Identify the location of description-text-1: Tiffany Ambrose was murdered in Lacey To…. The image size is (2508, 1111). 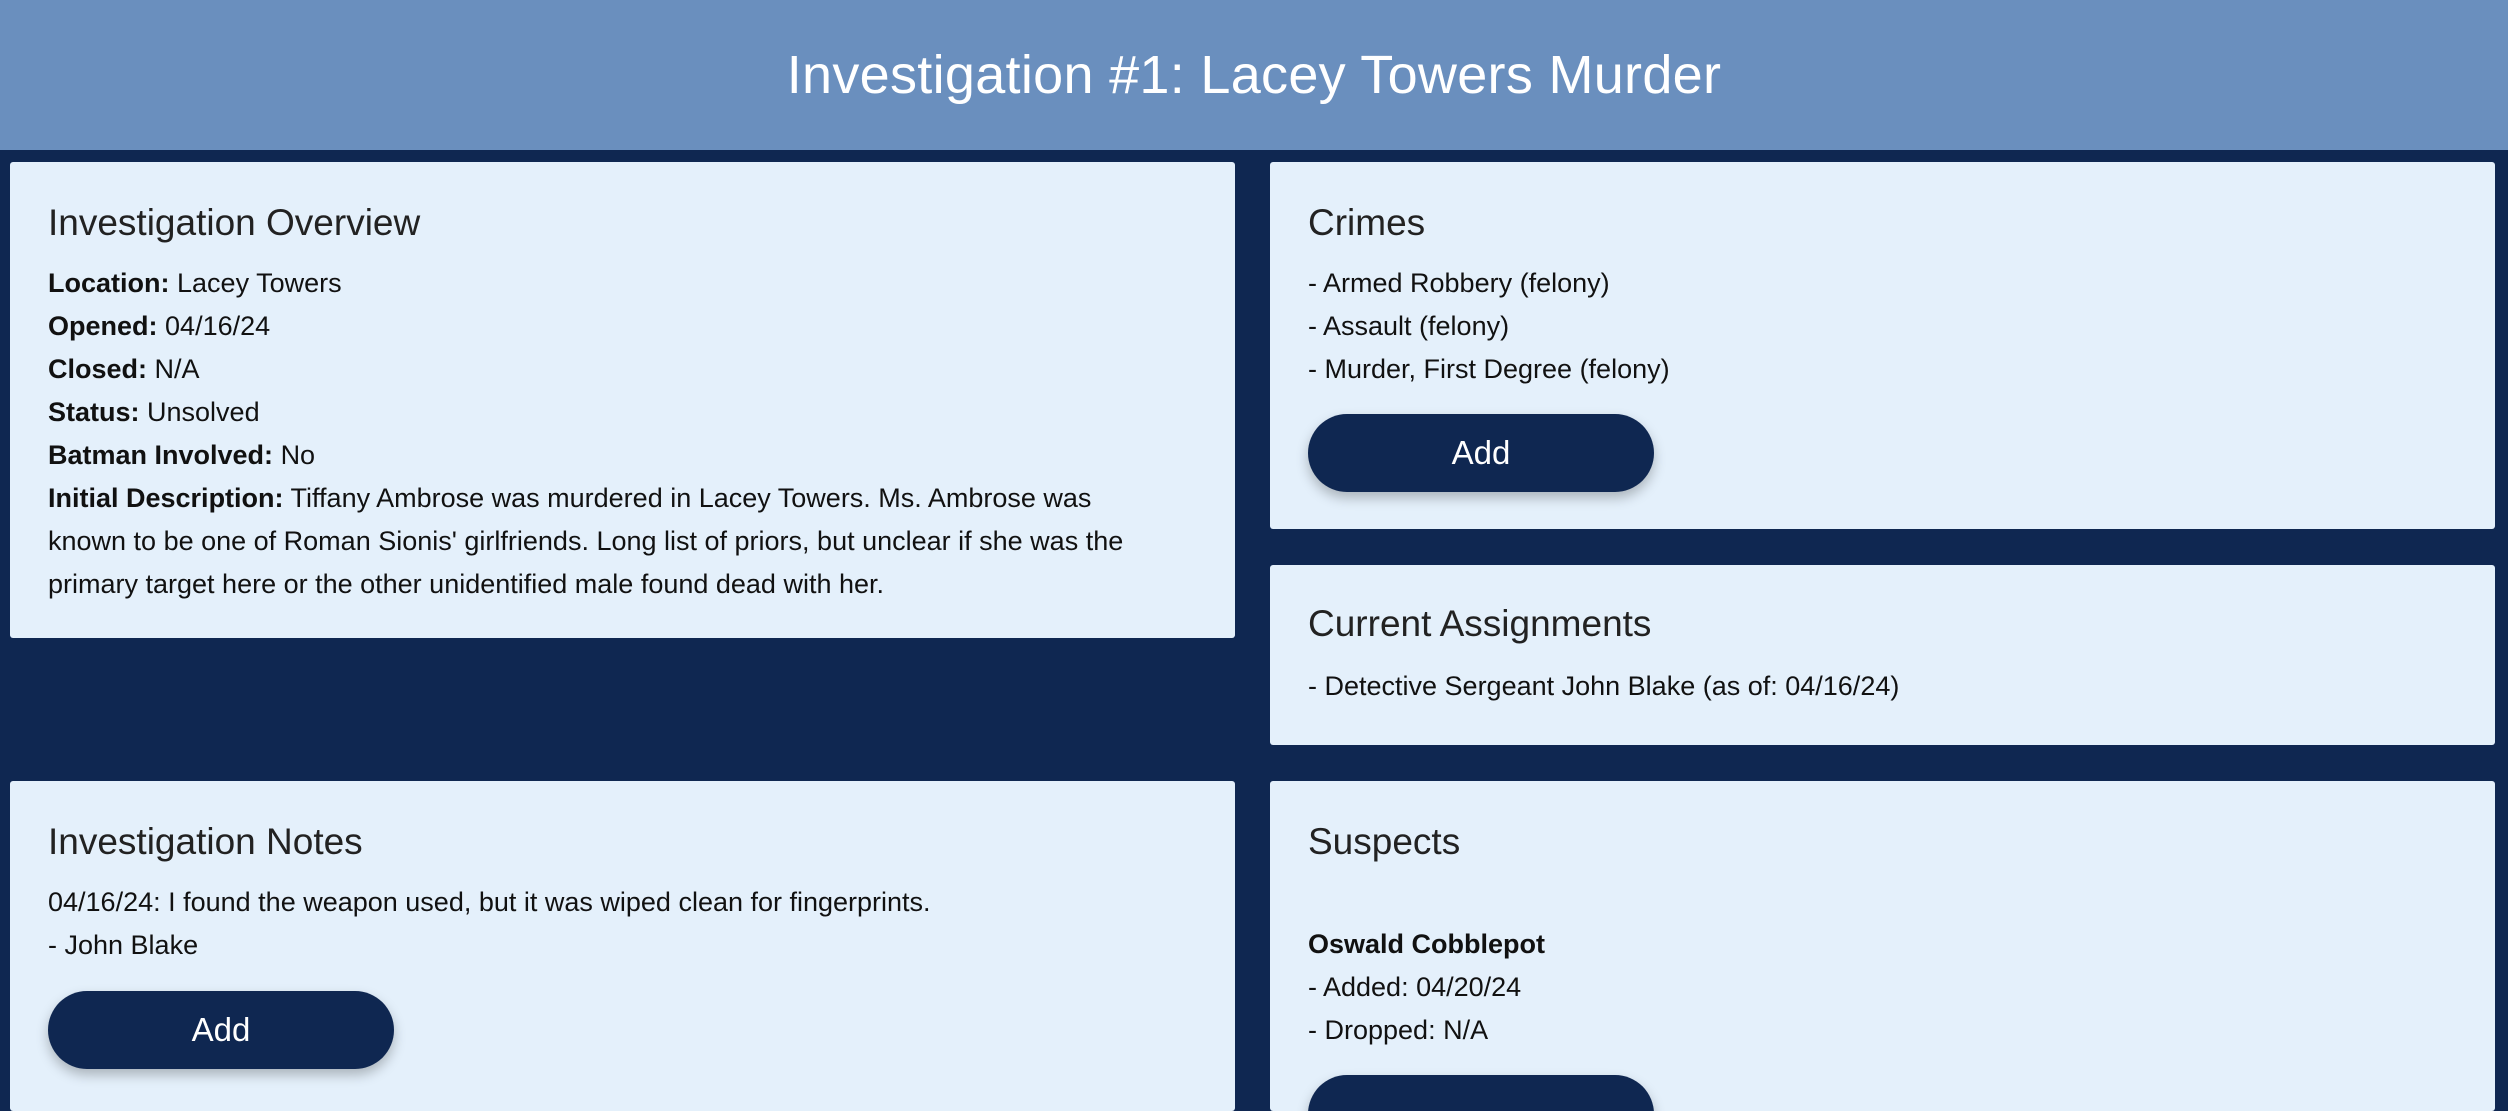
(691, 498).